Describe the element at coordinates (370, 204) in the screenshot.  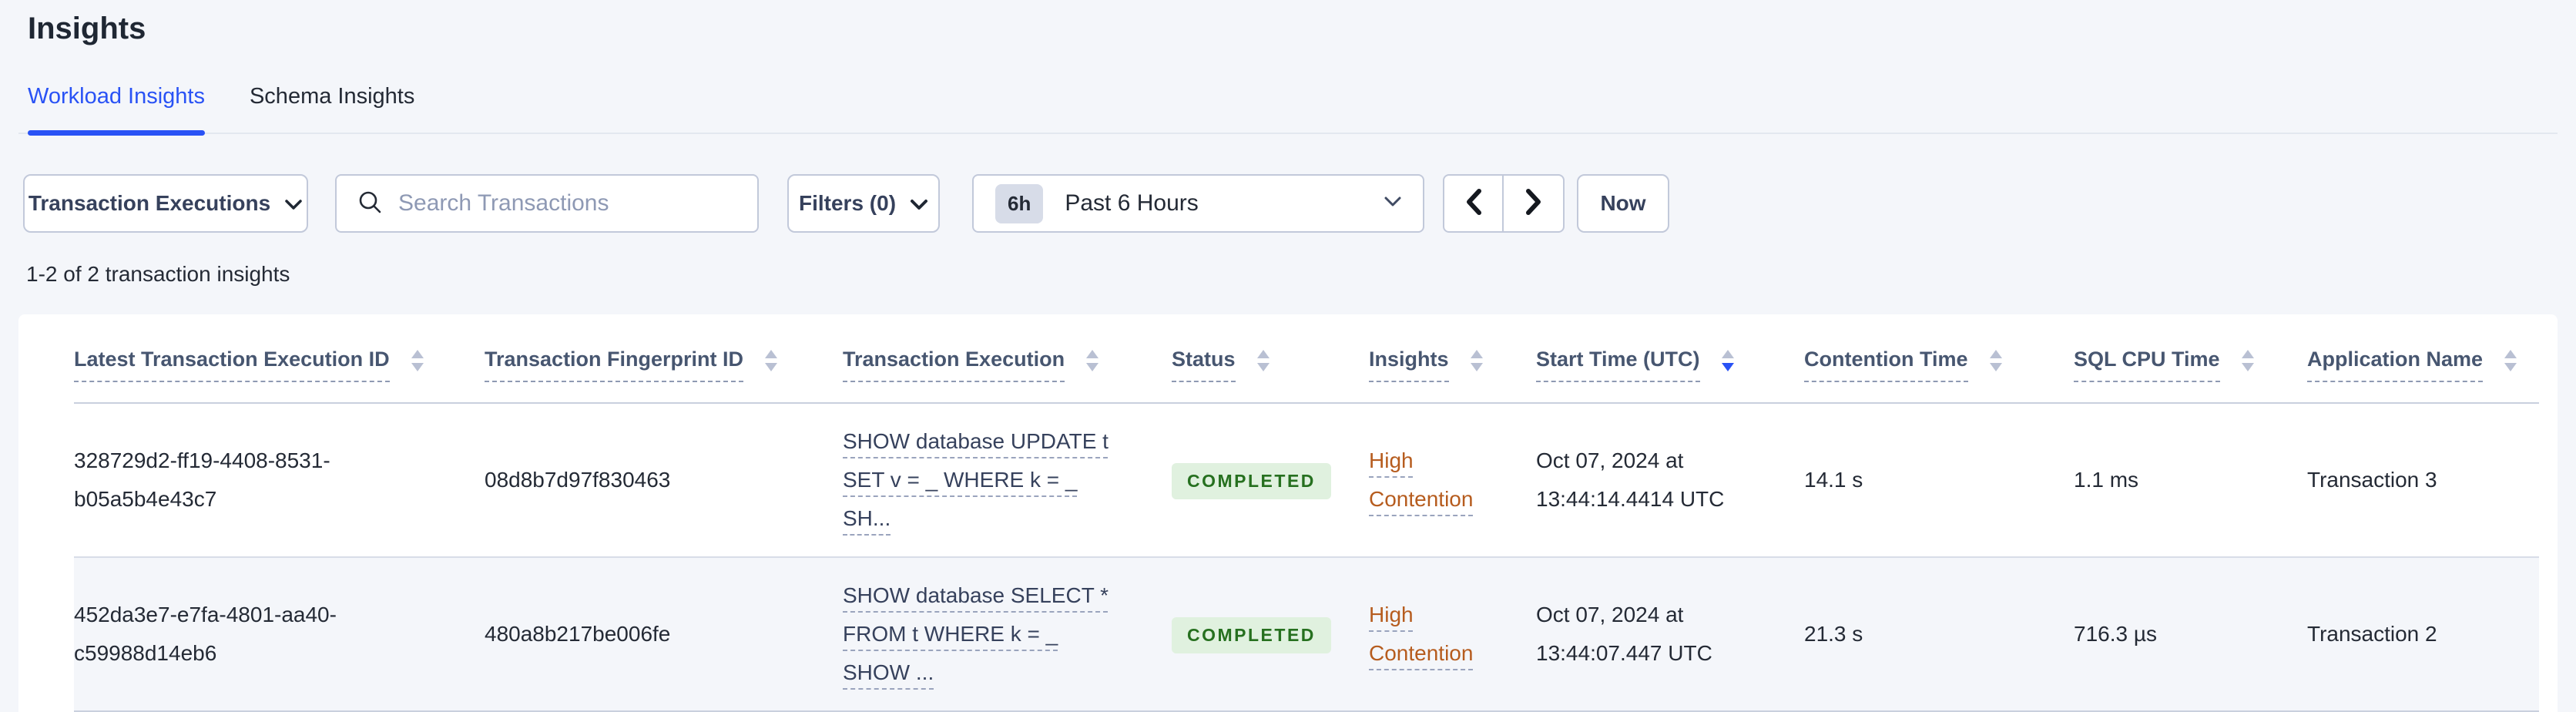
I see `search-icon` at that location.